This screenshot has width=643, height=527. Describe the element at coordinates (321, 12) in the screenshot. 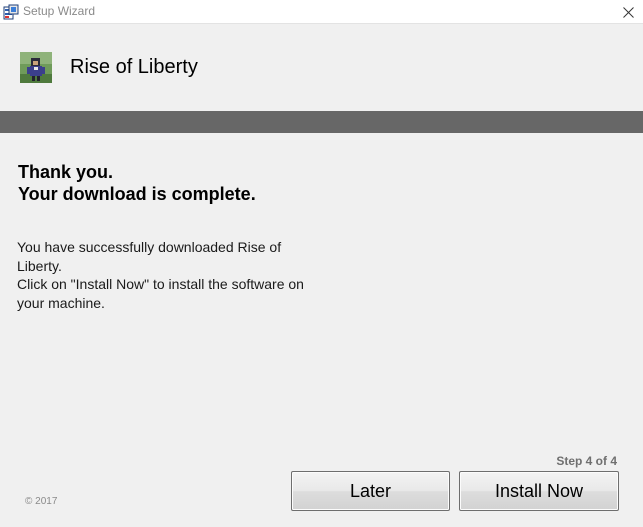

I see `title-bar: Setup Wizard` at that location.